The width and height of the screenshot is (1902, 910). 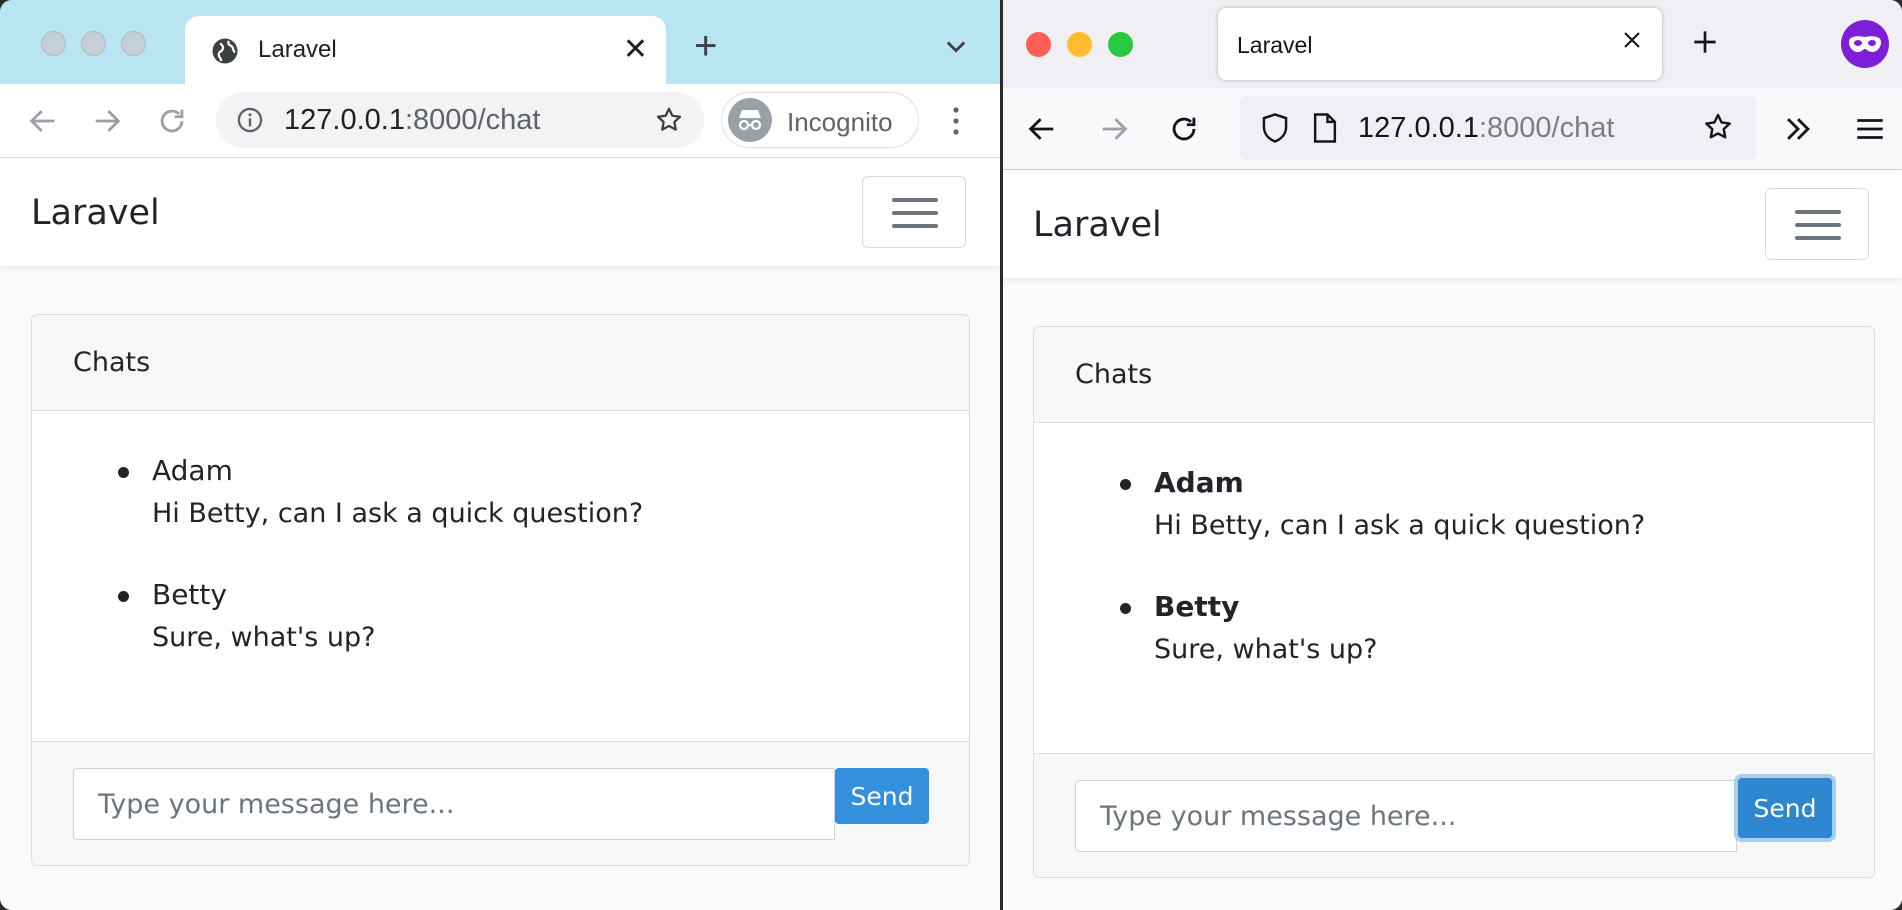 I want to click on plus-icon, so click(x=1705, y=42).